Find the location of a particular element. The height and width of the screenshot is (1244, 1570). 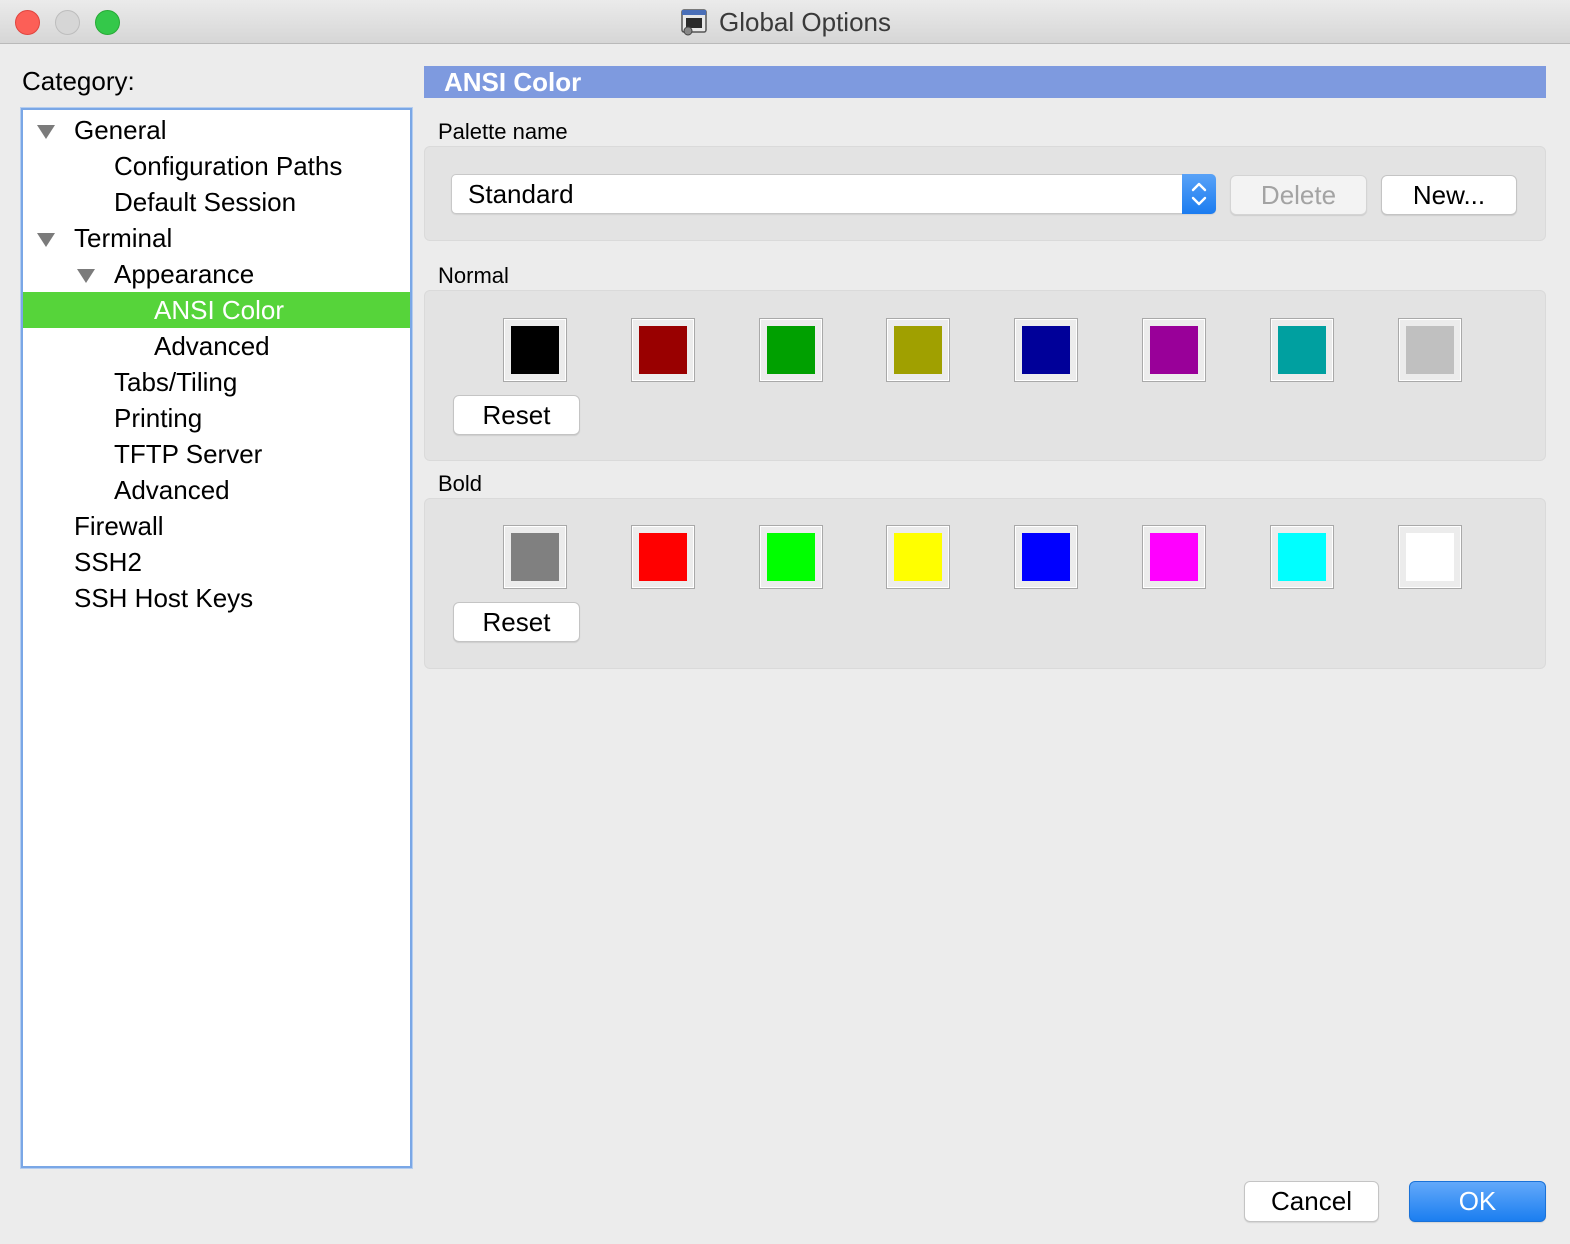

title-bar: Global Options is located at coordinates (785, 22).